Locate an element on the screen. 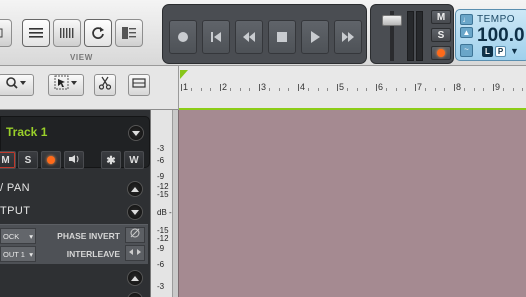 This screenshot has height=297, width=526. loop-view-button is located at coordinates (98, 33).